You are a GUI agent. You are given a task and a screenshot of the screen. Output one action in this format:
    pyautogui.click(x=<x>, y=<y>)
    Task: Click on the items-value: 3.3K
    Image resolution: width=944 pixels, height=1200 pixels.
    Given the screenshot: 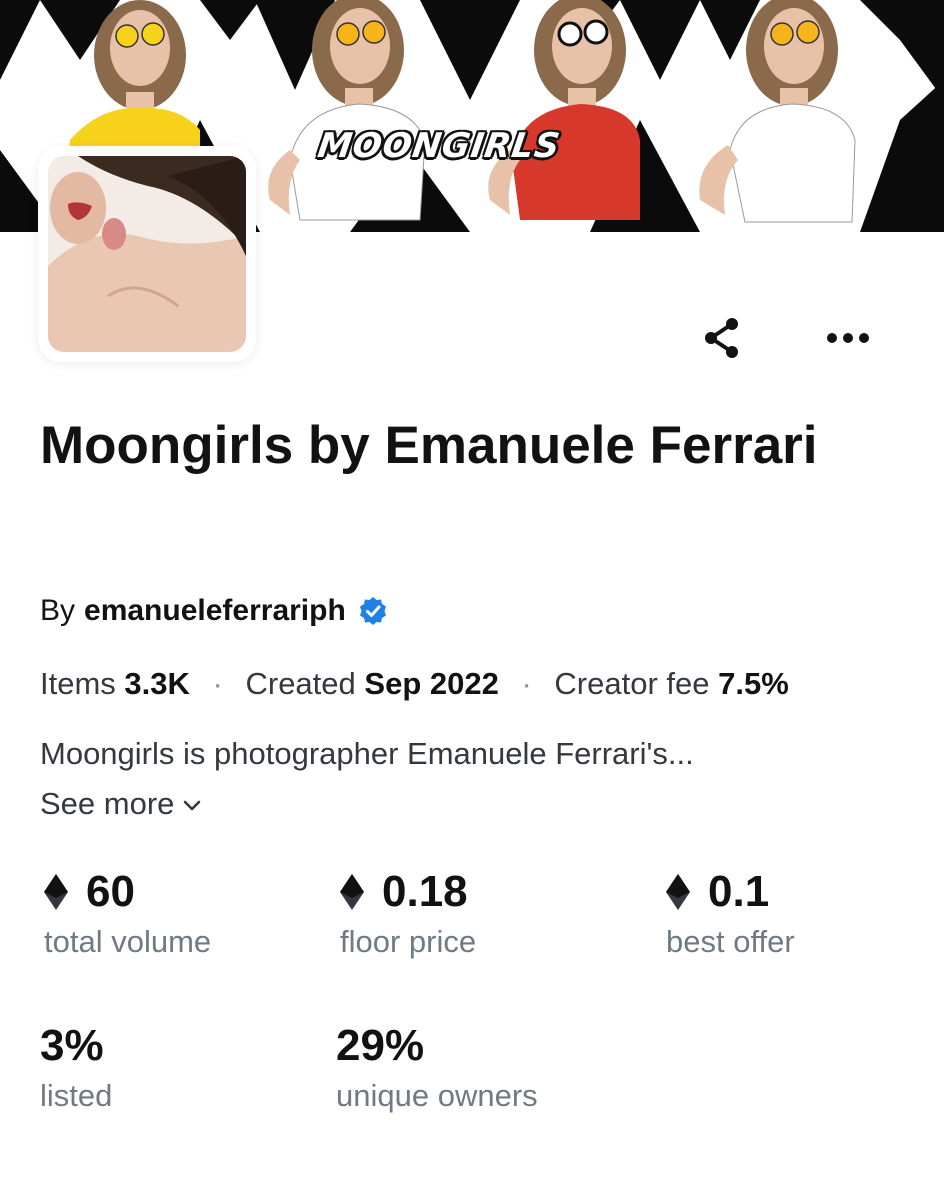 What is the action you would take?
    pyautogui.click(x=157, y=683)
    